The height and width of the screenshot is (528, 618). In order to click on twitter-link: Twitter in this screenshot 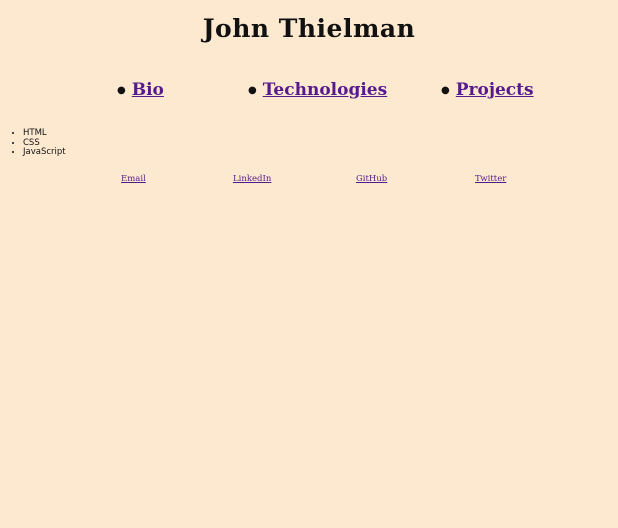, I will do `click(490, 179)`.